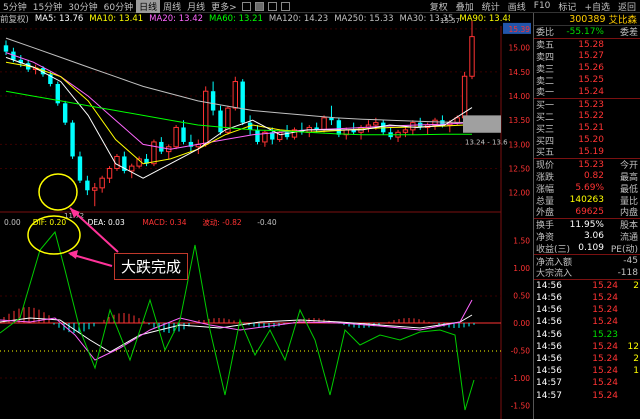  I want to click on bid-row: 买五 15.19, so click(587, 152).